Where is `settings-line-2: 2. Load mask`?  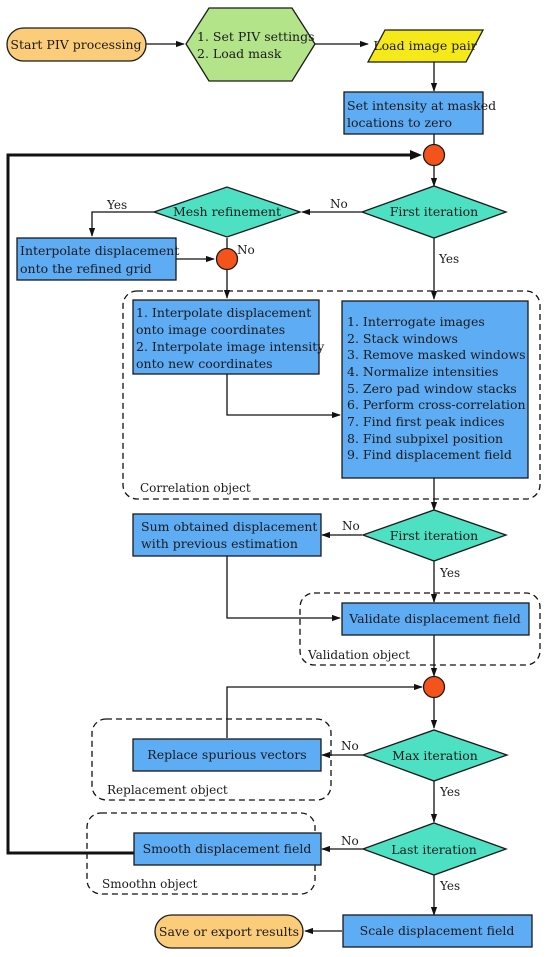 settings-line-2: 2. Load mask is located at coordinates (239, 53).